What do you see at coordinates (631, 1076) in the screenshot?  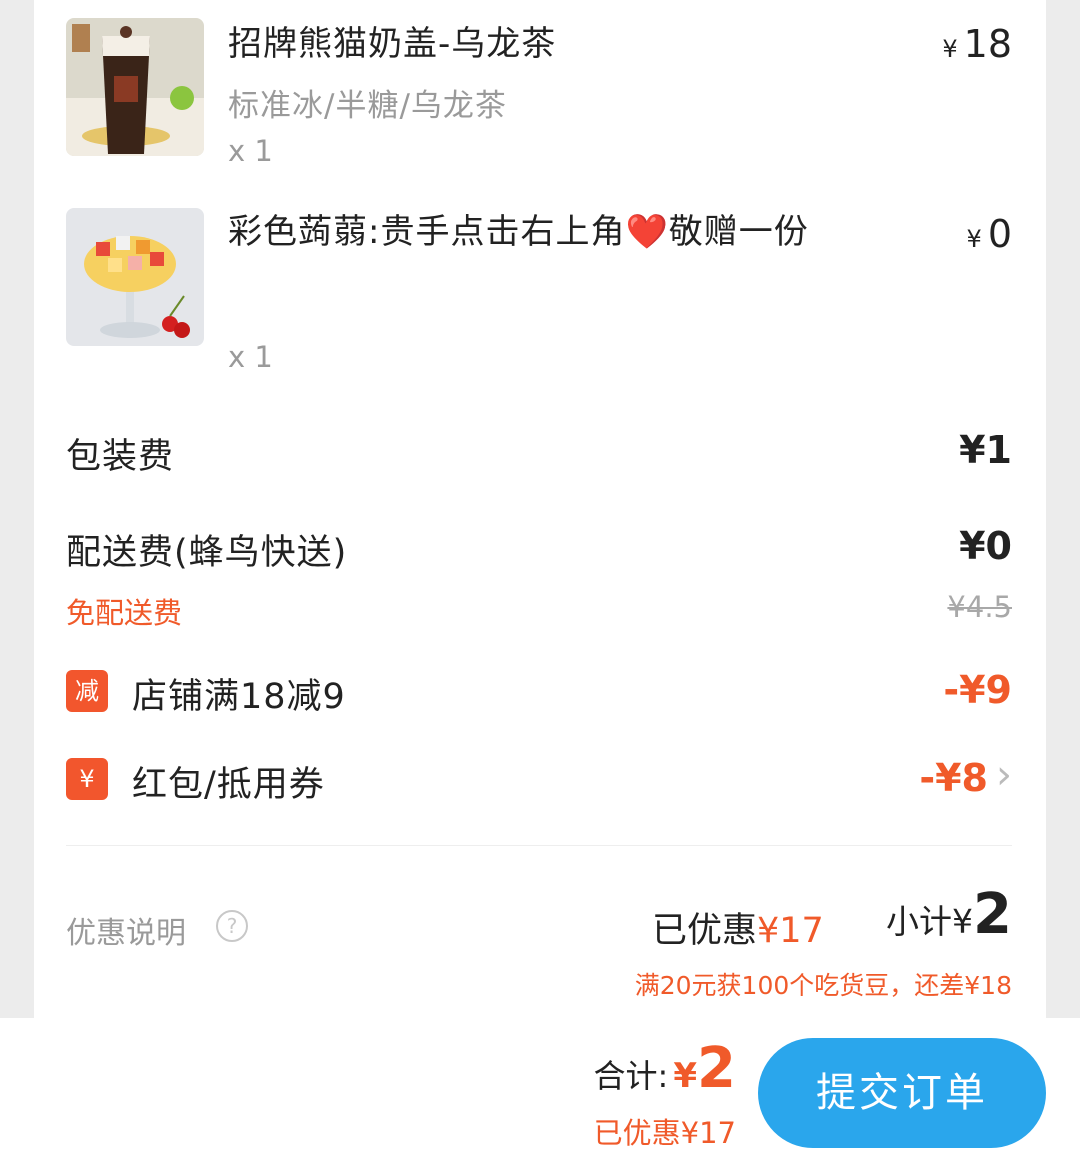 I see `total-label: 合计:` at bounding box center [631, 1076].